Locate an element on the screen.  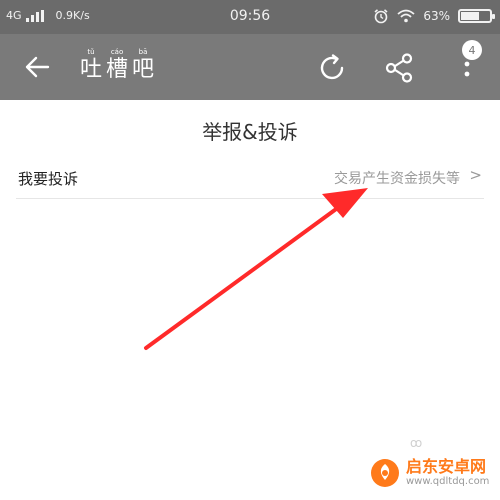
page-title: 举报&投诉 is located at coordinates (250, 132).